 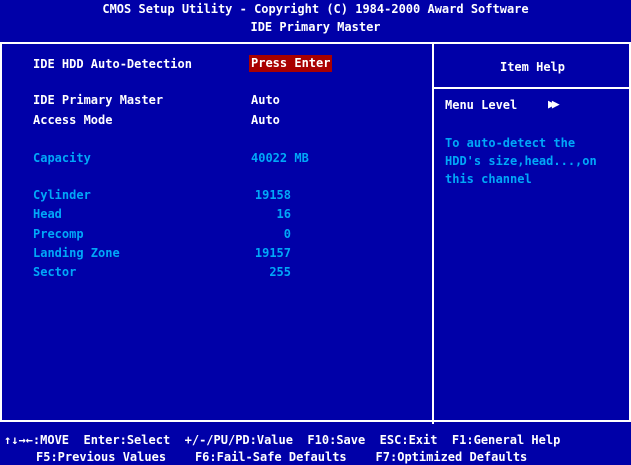 What do you see at coordinates (291, 63) in the screenshot?
I see `press-enter-button: Press Enter` at bounding box center [291, 63].